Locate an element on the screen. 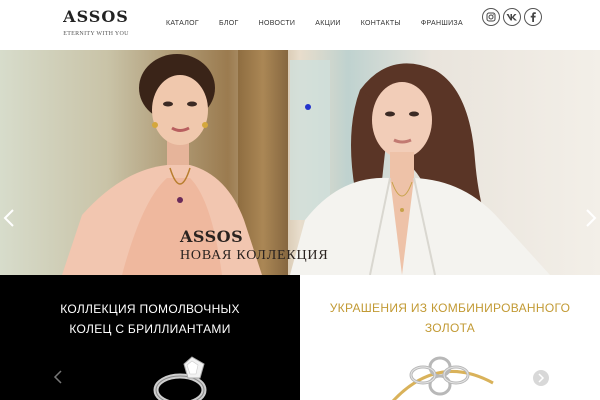  social-links is located at coordinates (512, 17).